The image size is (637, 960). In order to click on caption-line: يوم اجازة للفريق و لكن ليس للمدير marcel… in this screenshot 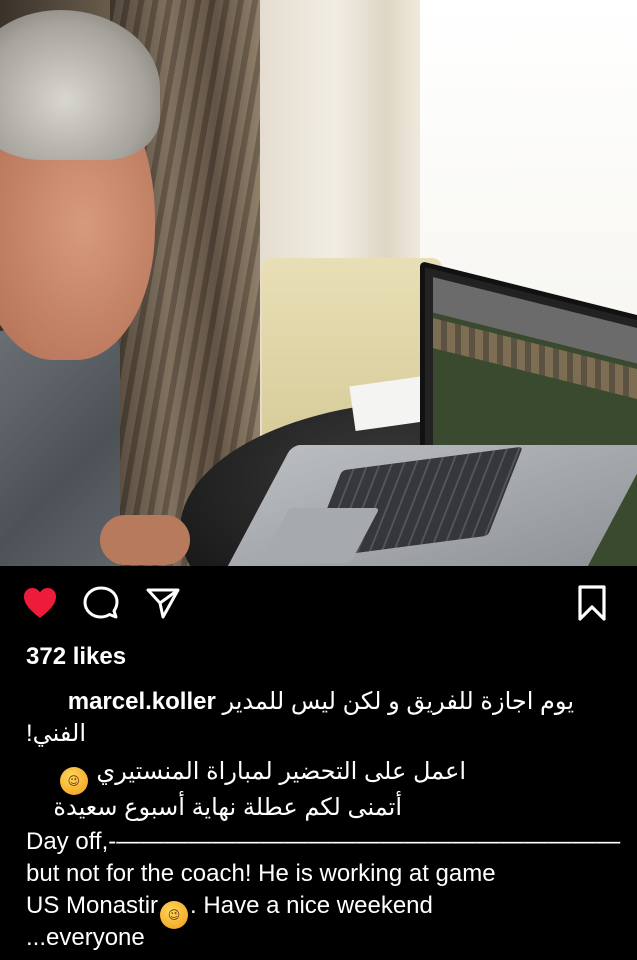, I will do `click(300, 702)`.